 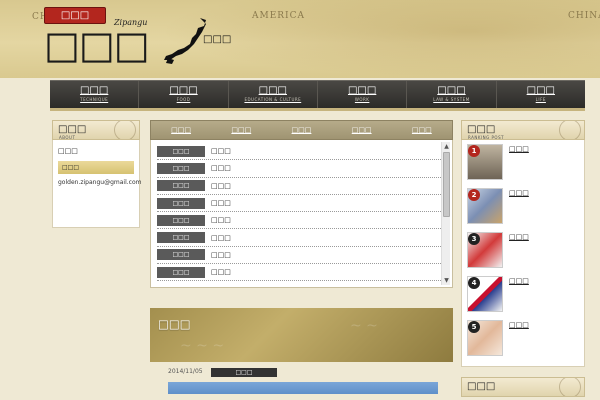 What do you see at coordinates (241, 130) in the screenshot?
I see `tab-2ch-matome: □□□` at bounding box center [241, 130].